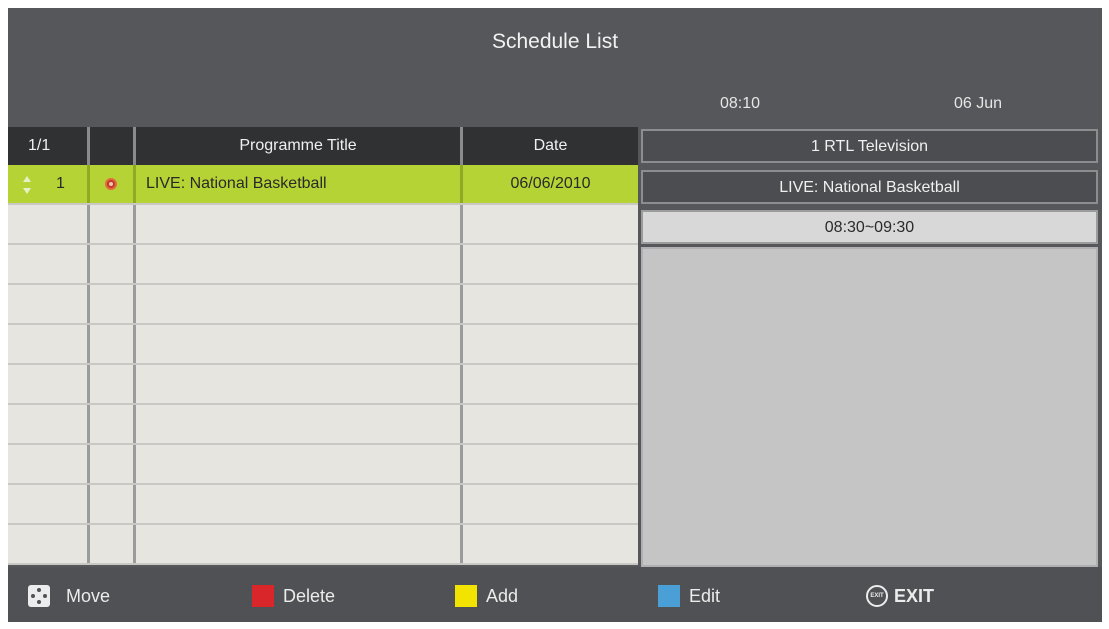  I want to click on yellow-button-icon, so click(466, 596).